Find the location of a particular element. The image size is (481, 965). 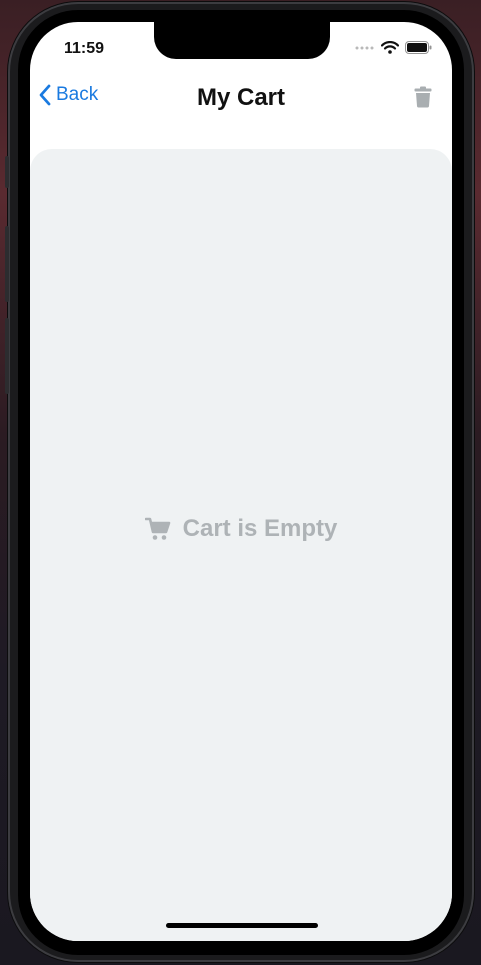

wifi-icon is located at coordinates (390, 47).